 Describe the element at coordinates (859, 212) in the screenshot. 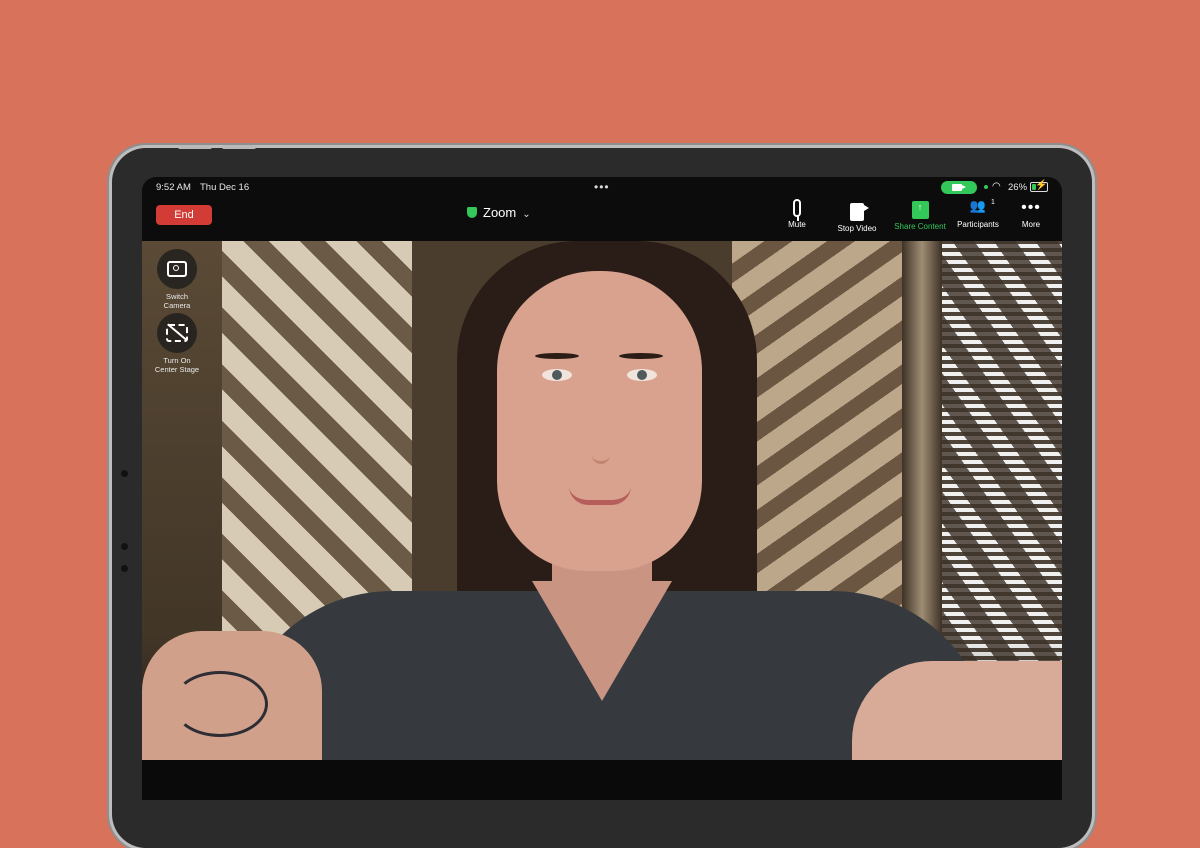

I see `video-camera-icon` at that location.